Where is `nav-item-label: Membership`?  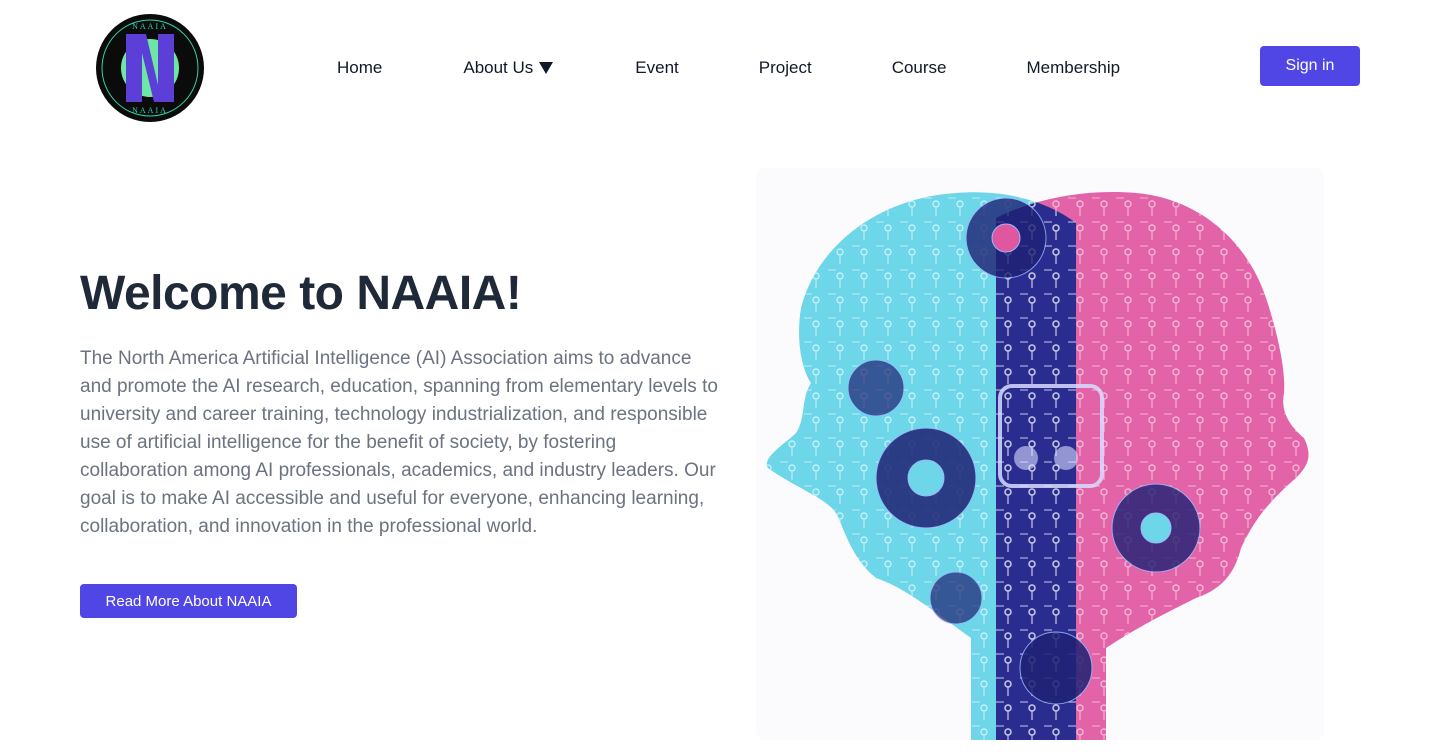
nav-item-label: Membership is located at coordinates (1073, 67).